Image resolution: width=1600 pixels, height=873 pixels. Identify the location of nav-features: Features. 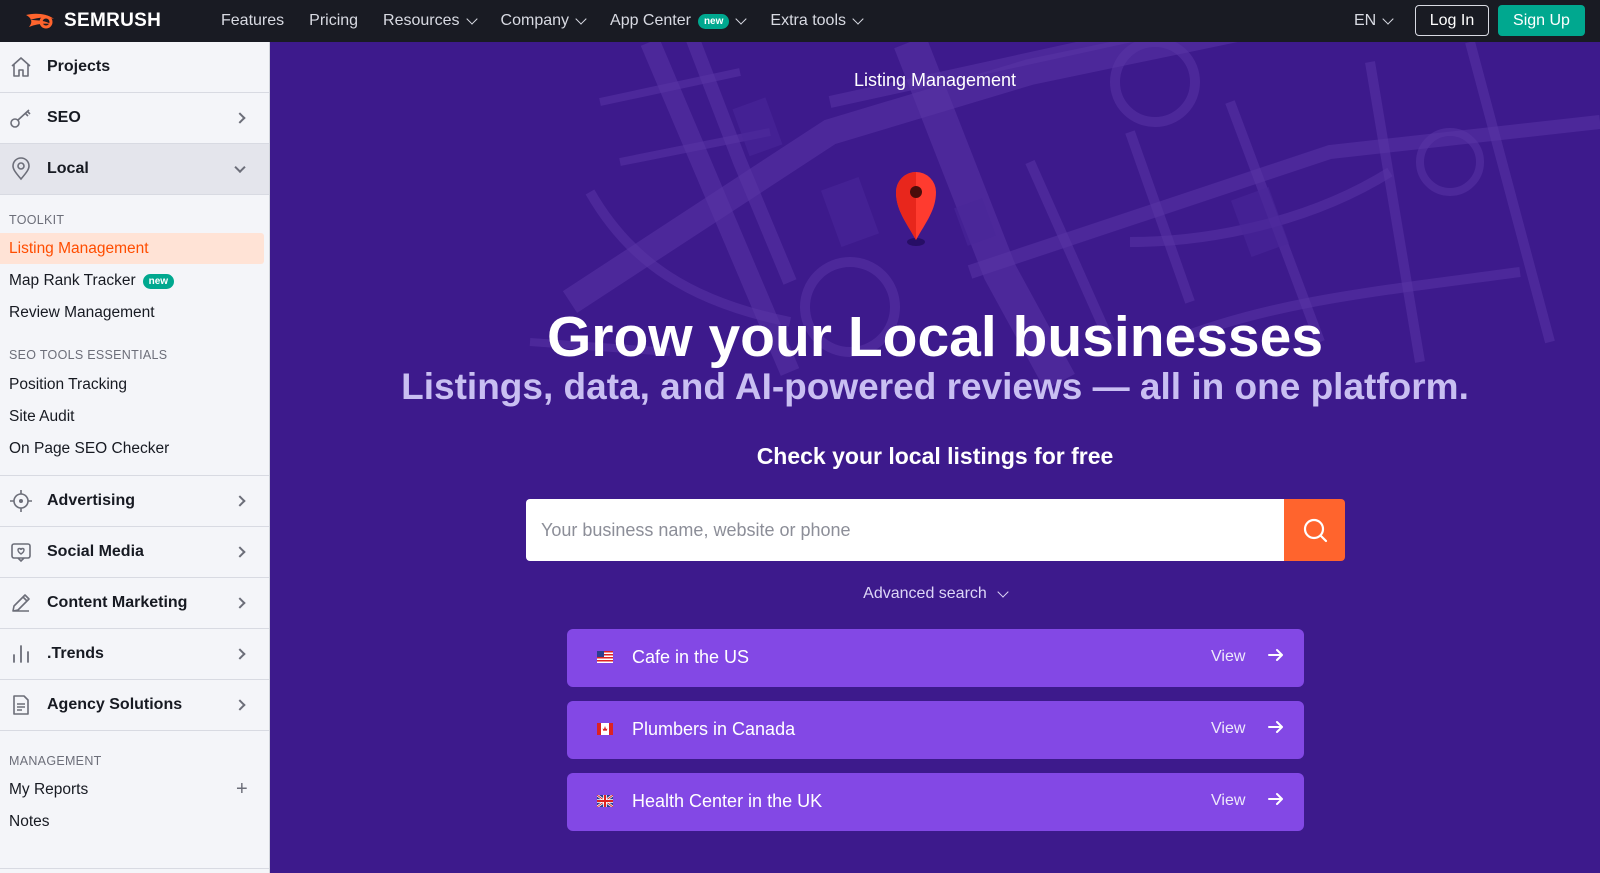
(252, 21).